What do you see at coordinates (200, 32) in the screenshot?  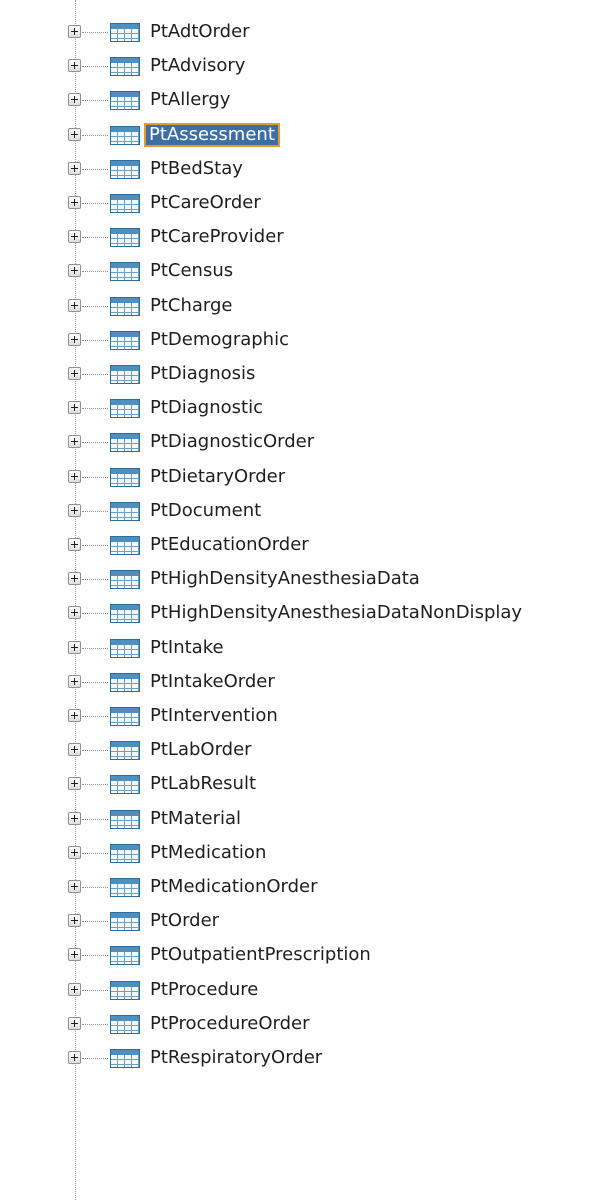 I see `tree-node-label: PtAdtOrder` at bounding box center [200, 32].